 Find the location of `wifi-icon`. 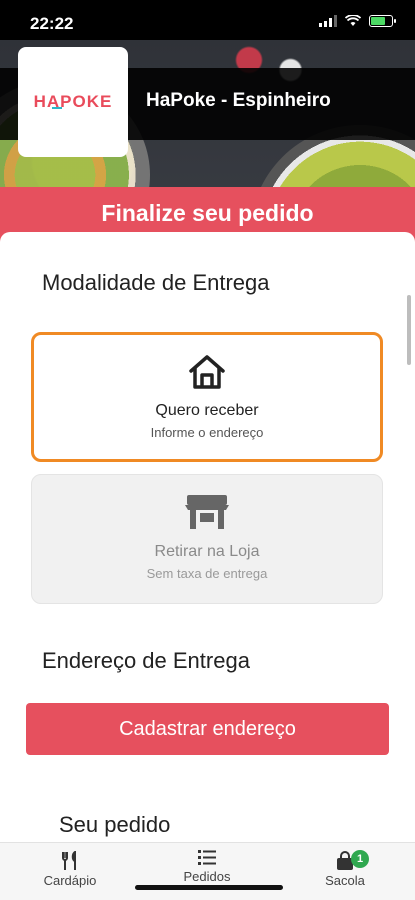

wifi-icon is located at coordinates (353, 20).